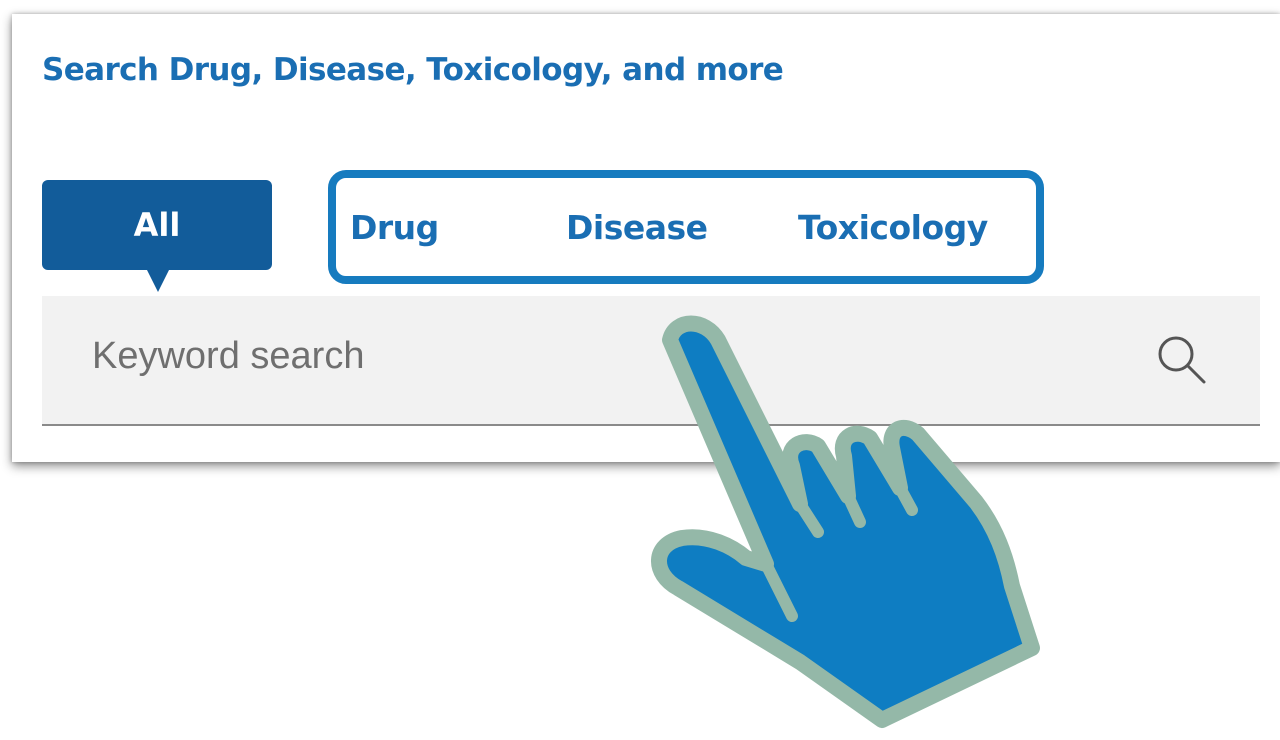  I want to click on tab-all-label: All, so click(157, 225).